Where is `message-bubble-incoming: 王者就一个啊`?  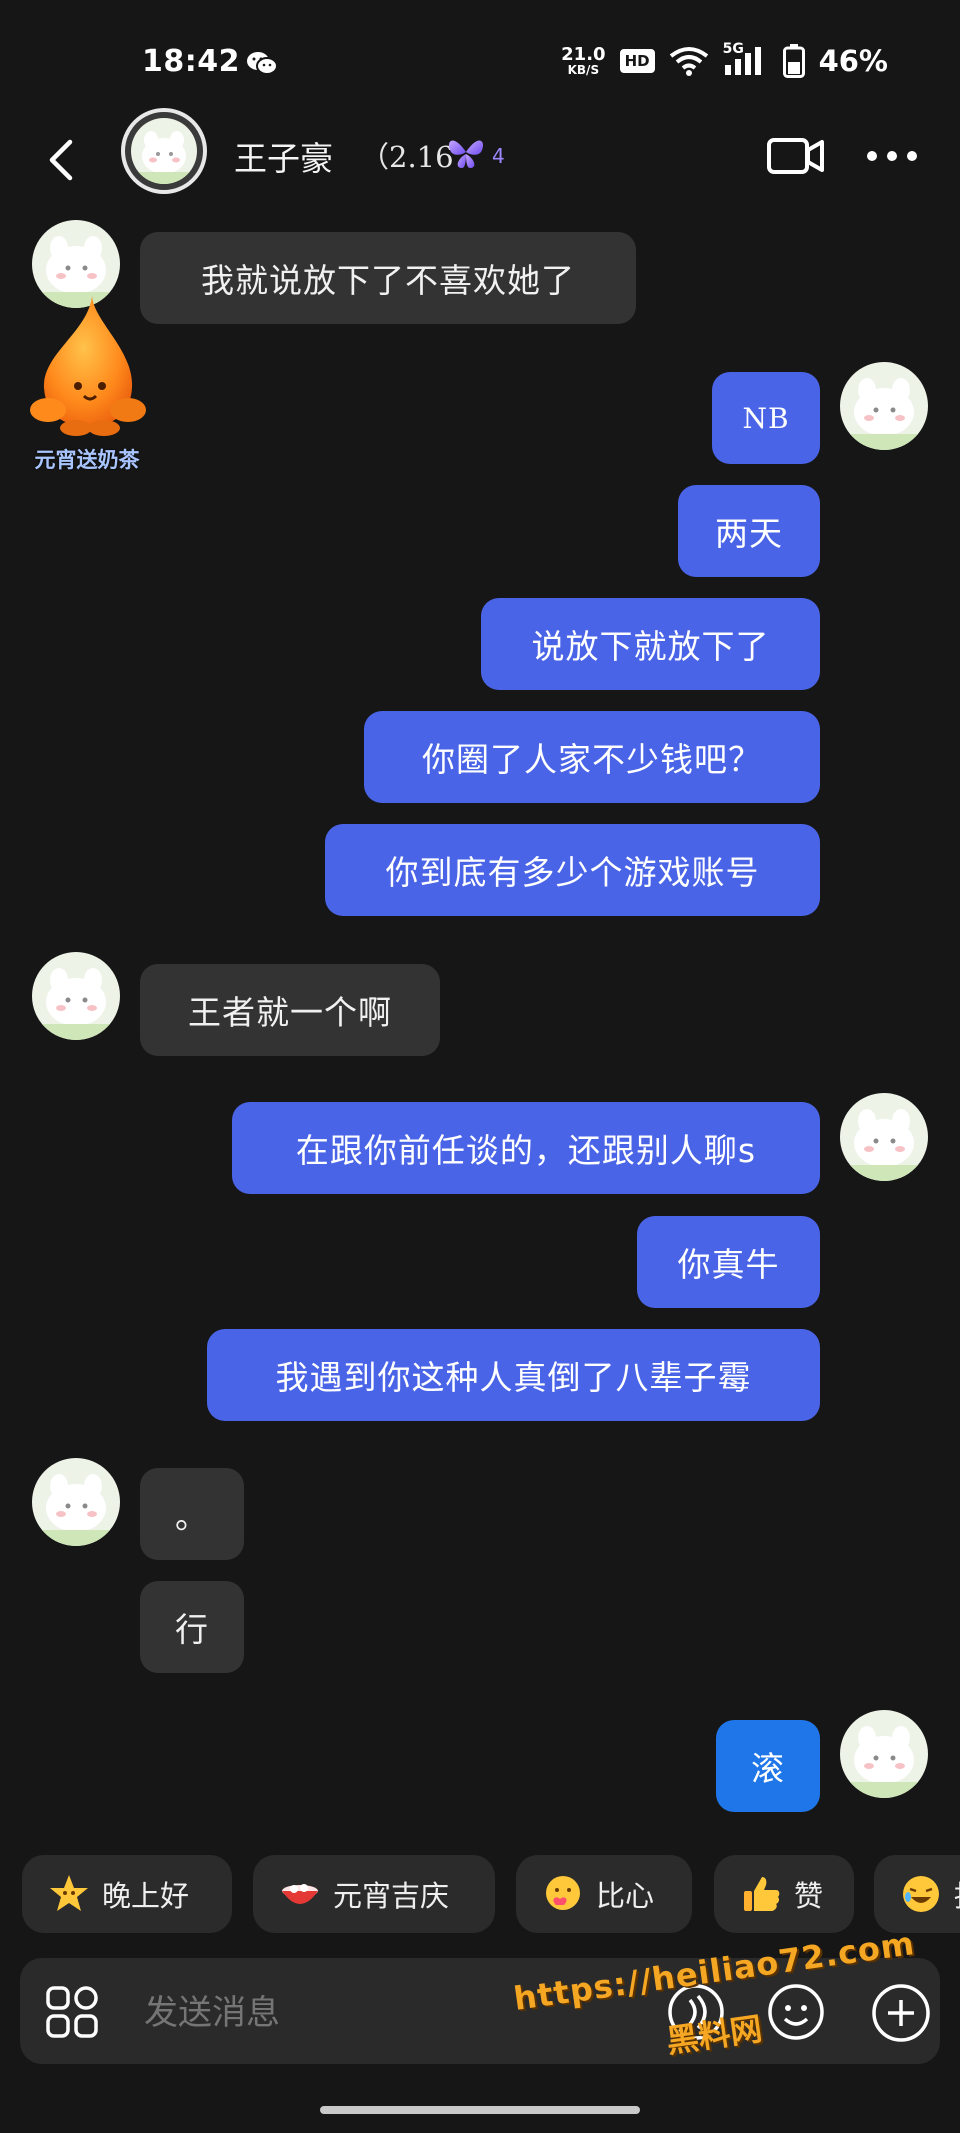
message-bubble-incoming: 王者就一个啊 is located at coordinates (290, 1010).